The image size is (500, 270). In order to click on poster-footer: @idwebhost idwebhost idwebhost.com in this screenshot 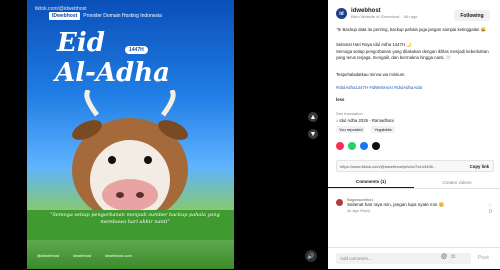, I will do `click(84, 255)`.